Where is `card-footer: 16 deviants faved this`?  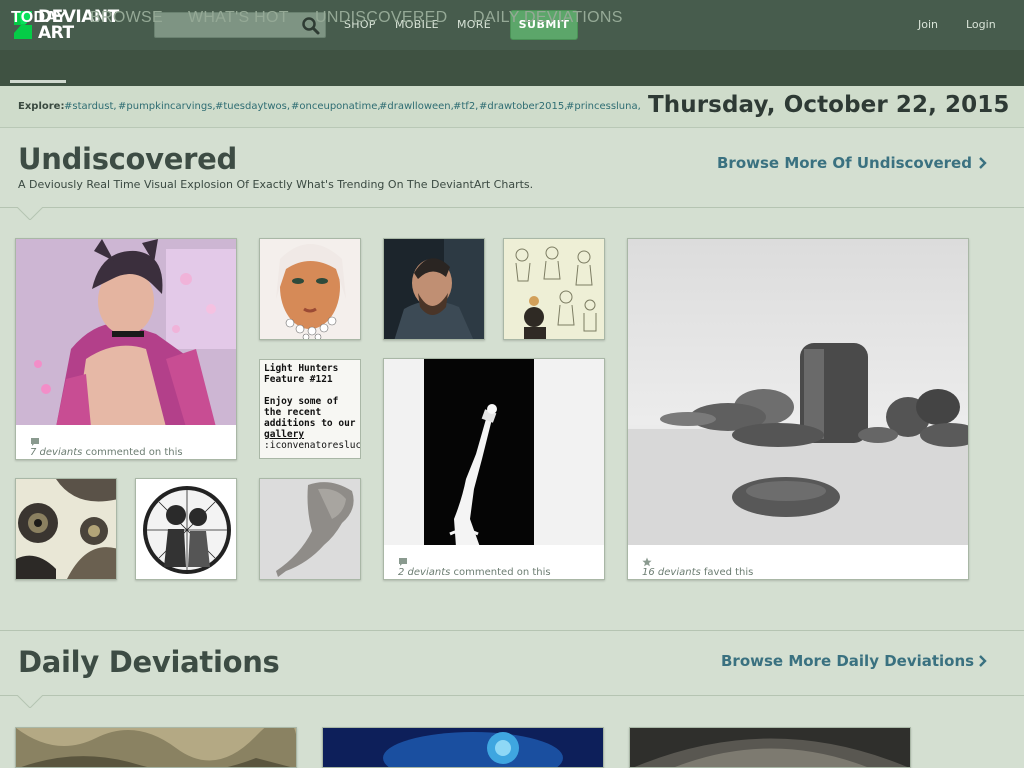
card-footer: 16 deviants faved this is located at coordinates (798, 562).